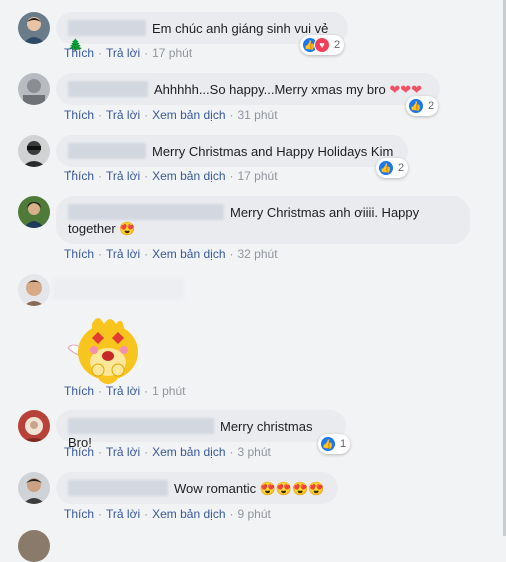  I want to click on comment-bubble: Merry christmas Bro!, so click(201, 430).